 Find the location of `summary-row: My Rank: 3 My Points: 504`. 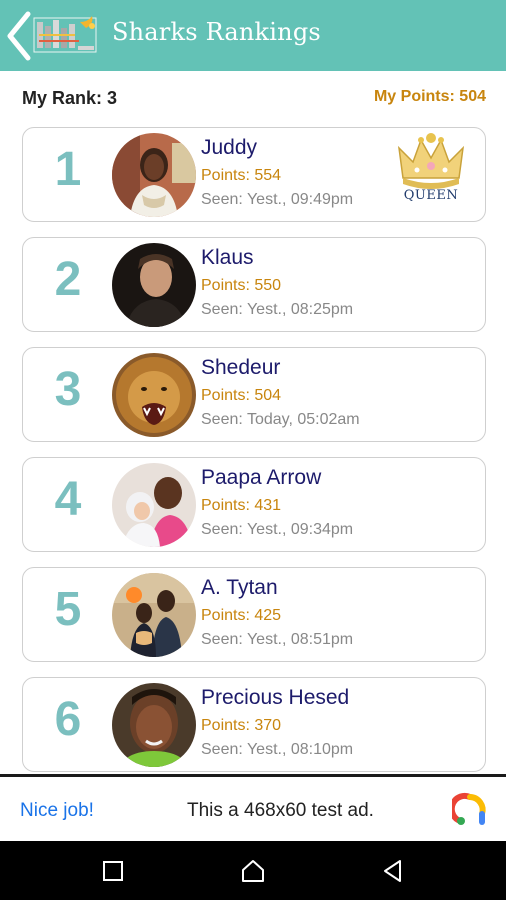

summary-row: My Rank: 3 My Points: 504 is located at coordinates (253, 97).